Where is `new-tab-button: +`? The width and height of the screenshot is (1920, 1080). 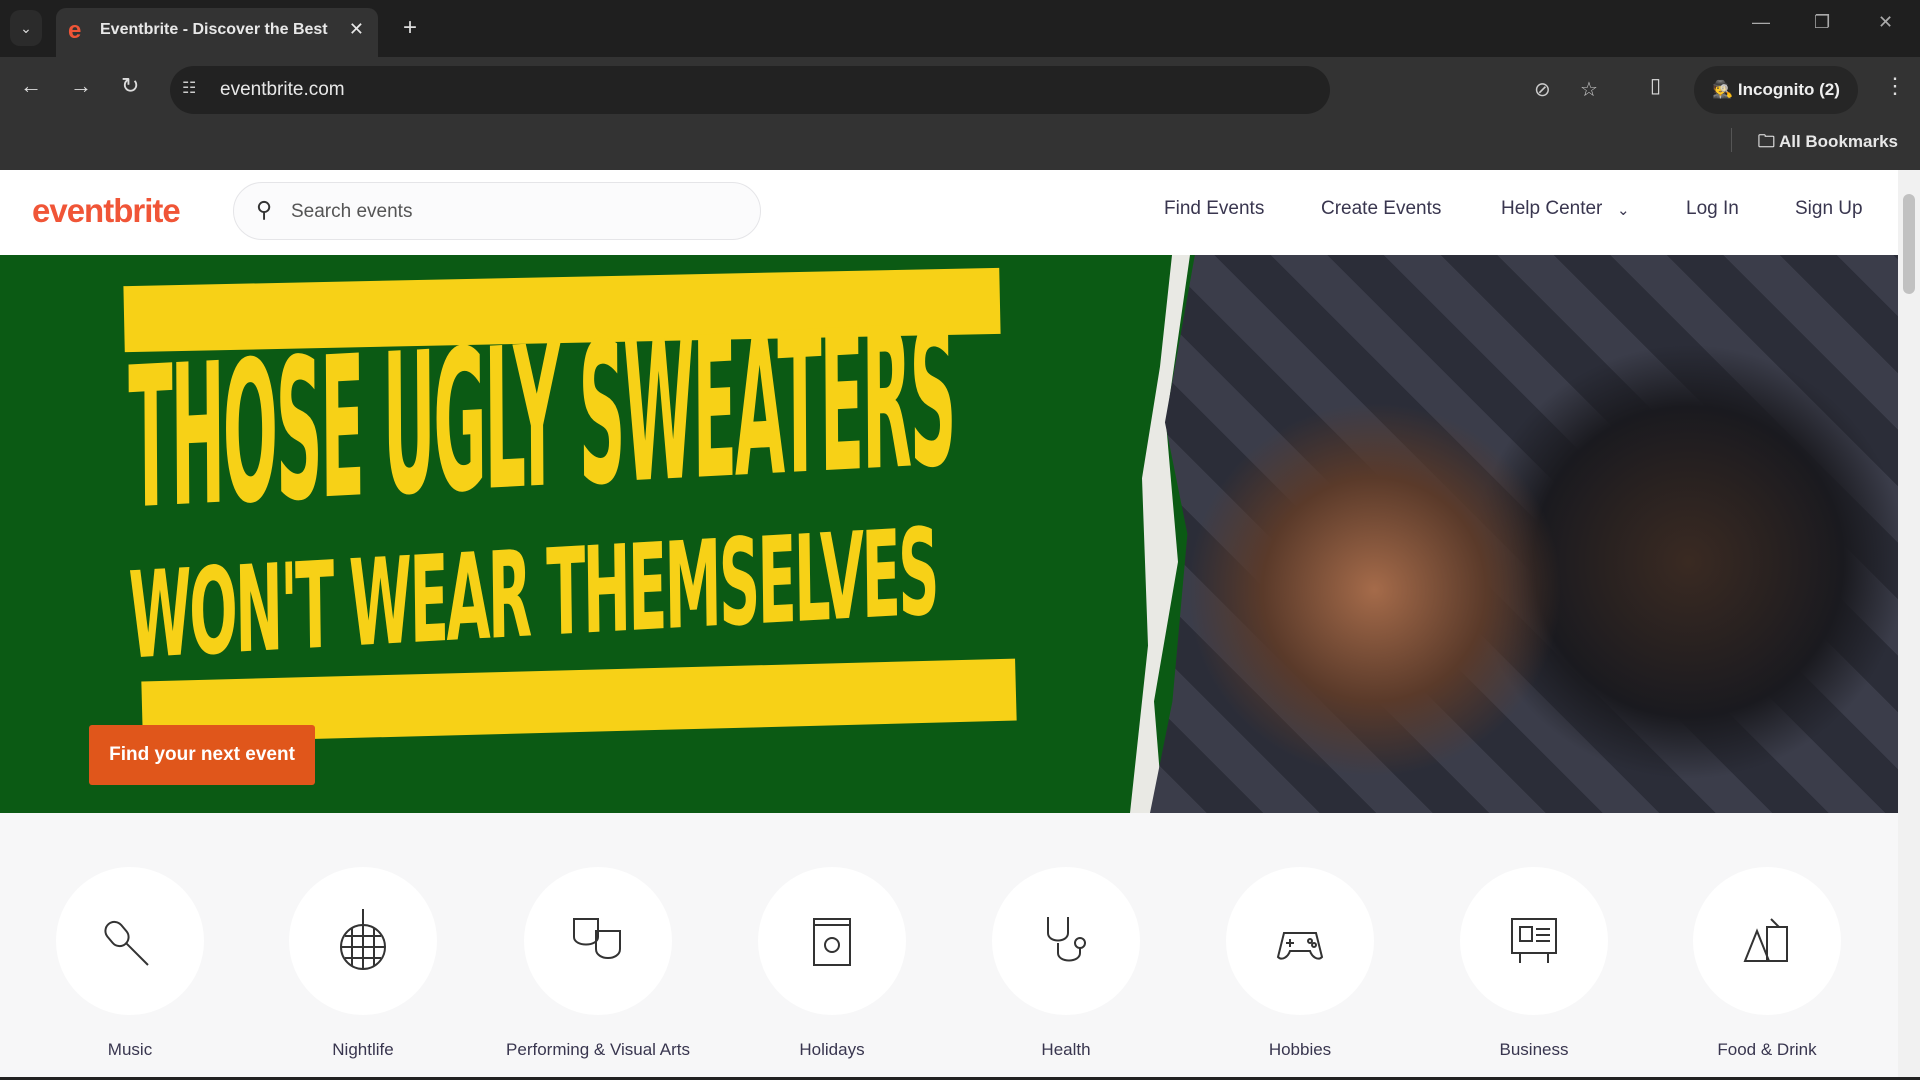 new-tab-button: + is located at coordinates (410, 29).